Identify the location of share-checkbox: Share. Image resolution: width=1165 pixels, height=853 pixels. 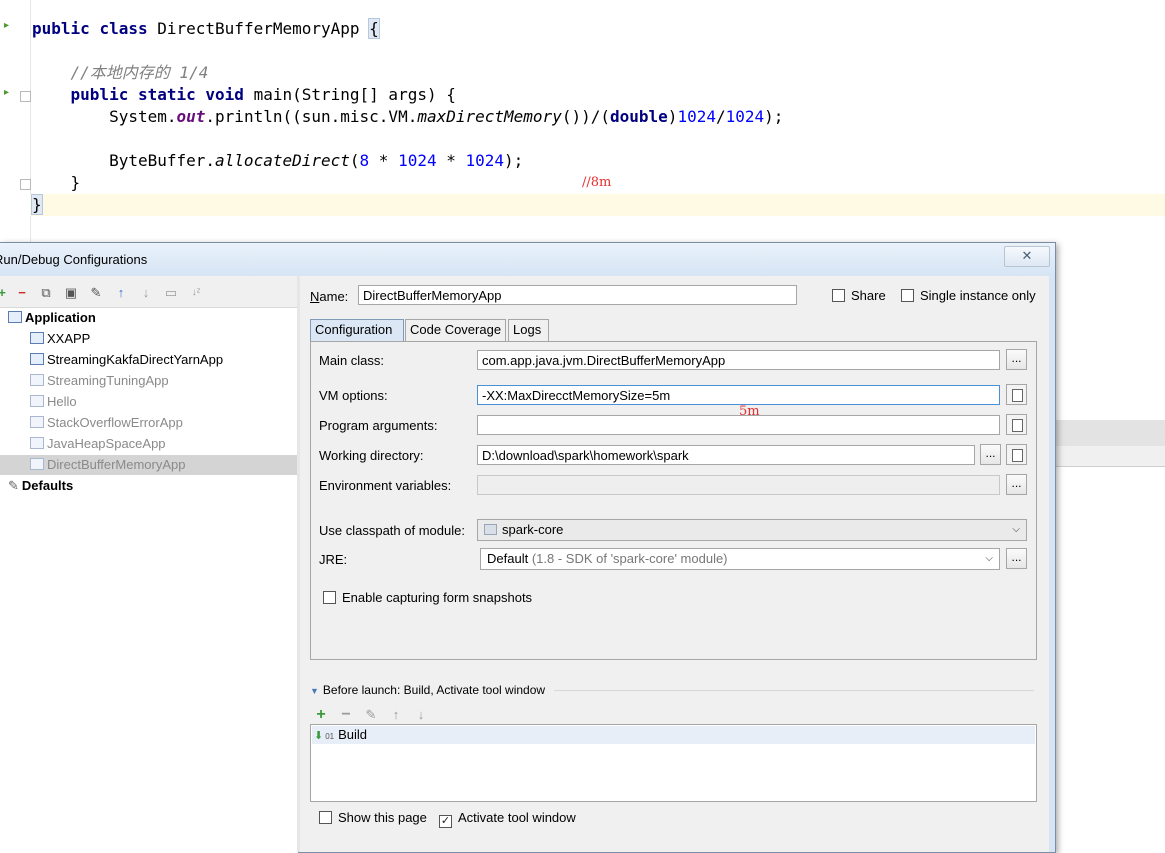
(859, 295).